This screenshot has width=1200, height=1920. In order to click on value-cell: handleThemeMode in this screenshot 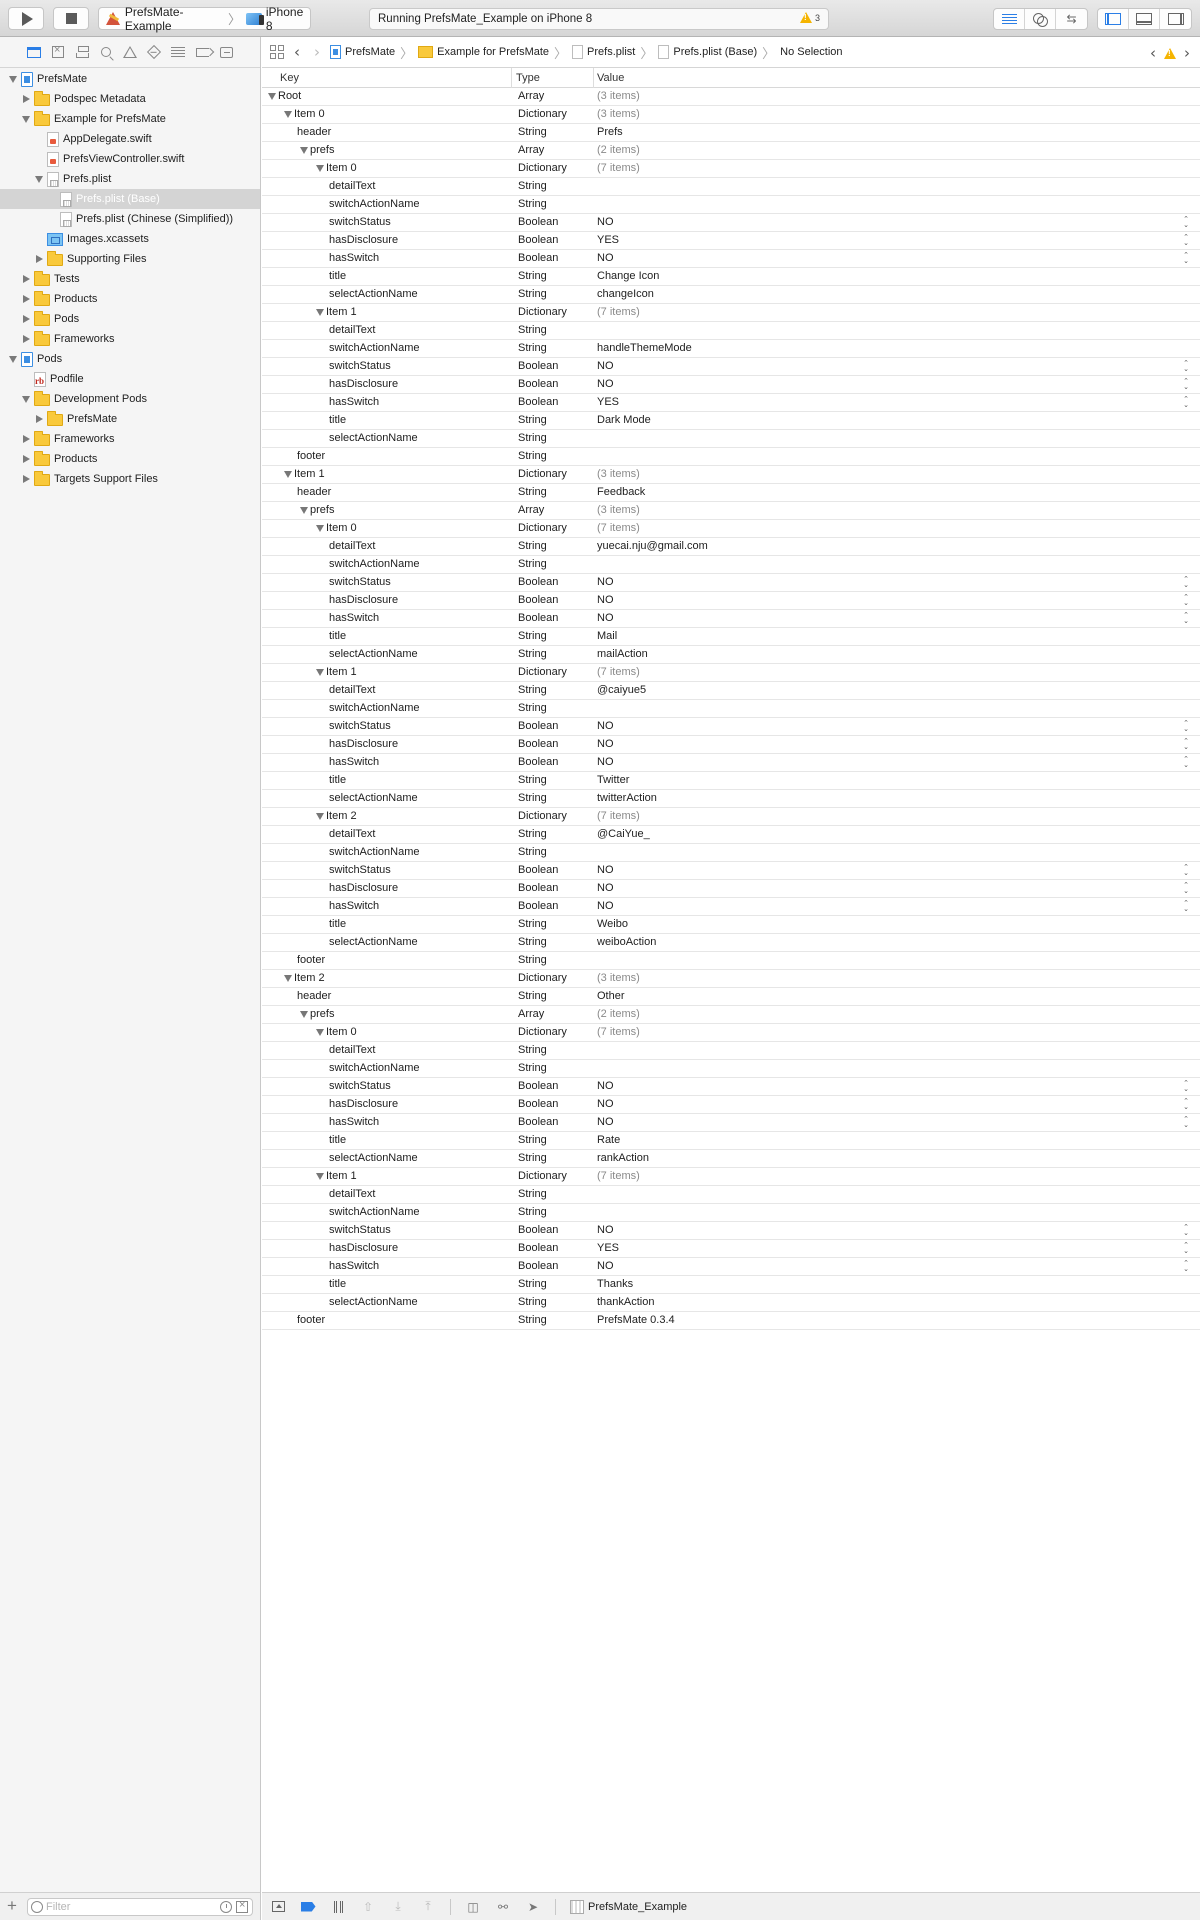, I will do `click(644, 348)`.